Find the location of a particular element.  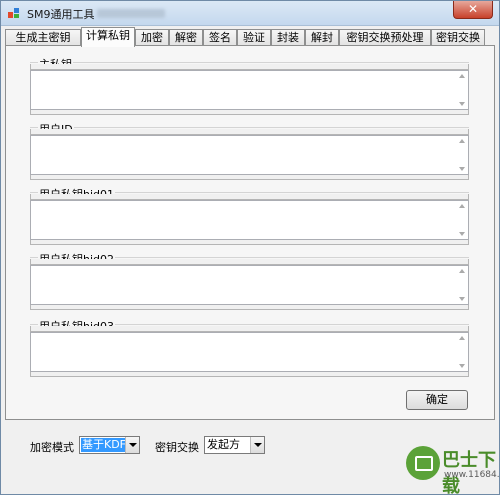

encrypt-mode-select: 基于KDF is located at coordinates (109, 445).